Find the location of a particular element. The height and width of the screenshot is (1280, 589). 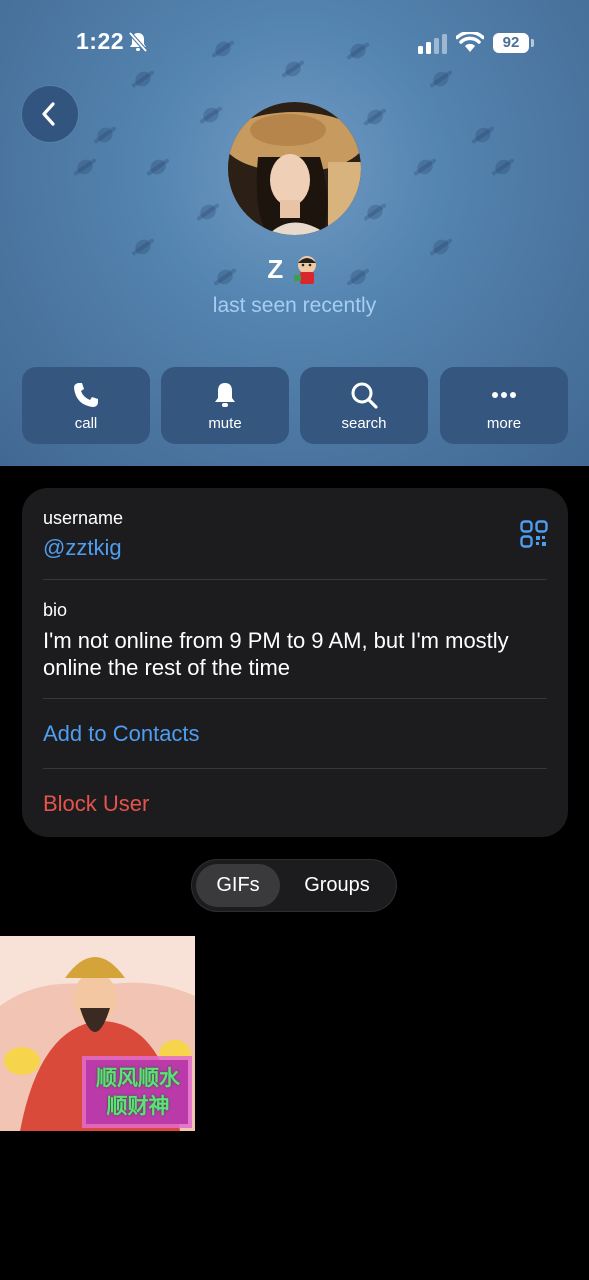

wifi-icon is located at coordinates (470, 42).